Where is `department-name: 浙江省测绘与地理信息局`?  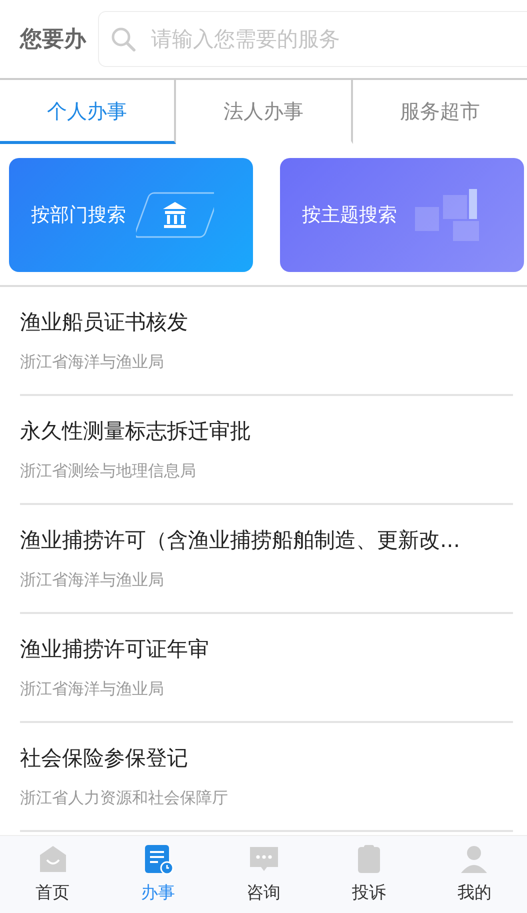 department-name: 浙江省测绘与地理信息局 is located at coordinates (108, 471).